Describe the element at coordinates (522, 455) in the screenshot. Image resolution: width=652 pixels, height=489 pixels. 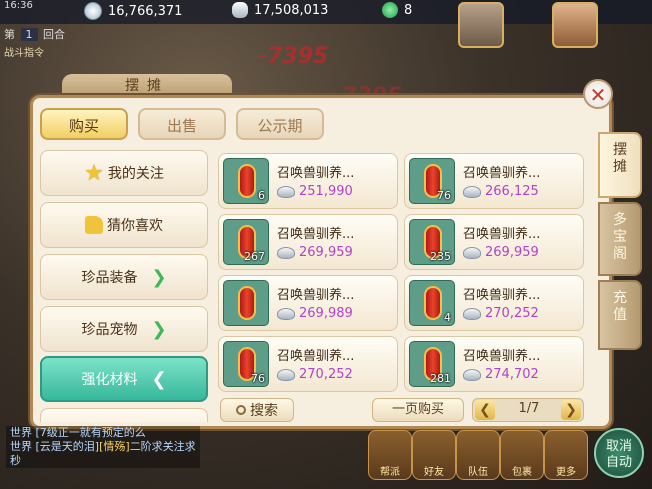
I see `bag-button: 包裹` at that location.